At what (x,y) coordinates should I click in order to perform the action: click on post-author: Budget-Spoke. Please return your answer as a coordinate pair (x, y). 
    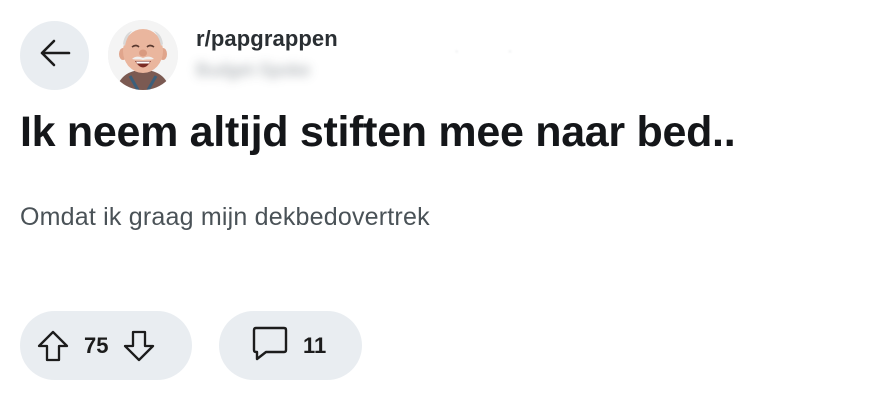
    Looking at the image, I should click on (253, 70).